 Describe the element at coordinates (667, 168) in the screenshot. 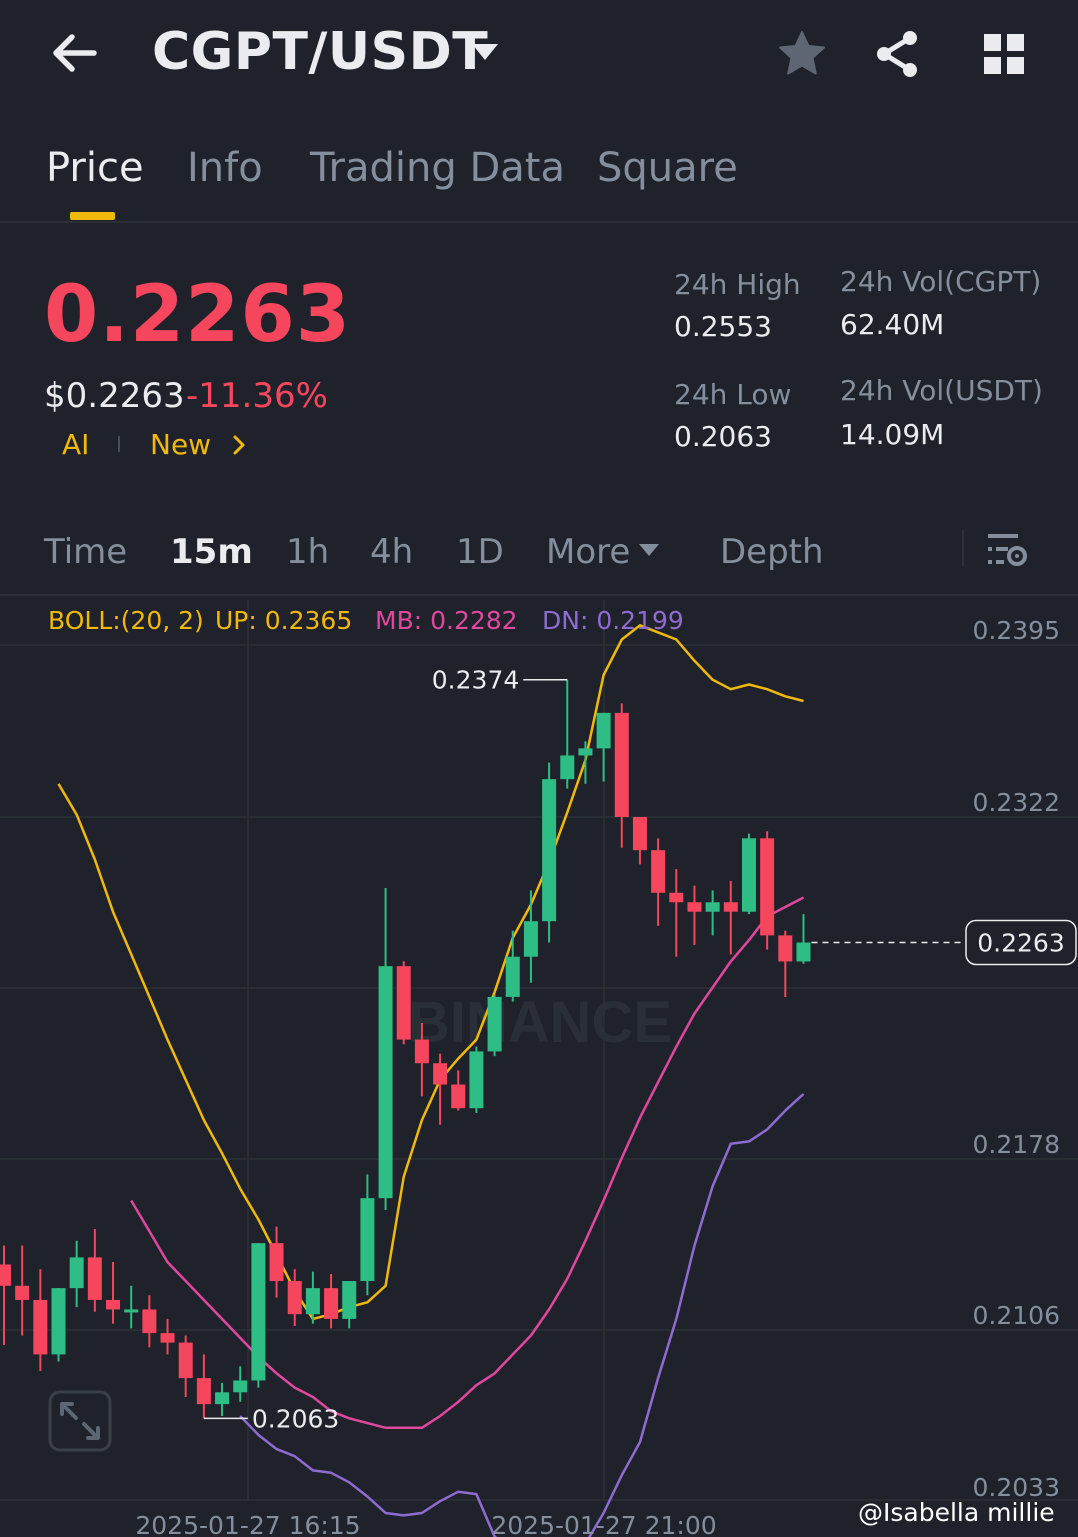

I see `tab-square: Square` at that location.